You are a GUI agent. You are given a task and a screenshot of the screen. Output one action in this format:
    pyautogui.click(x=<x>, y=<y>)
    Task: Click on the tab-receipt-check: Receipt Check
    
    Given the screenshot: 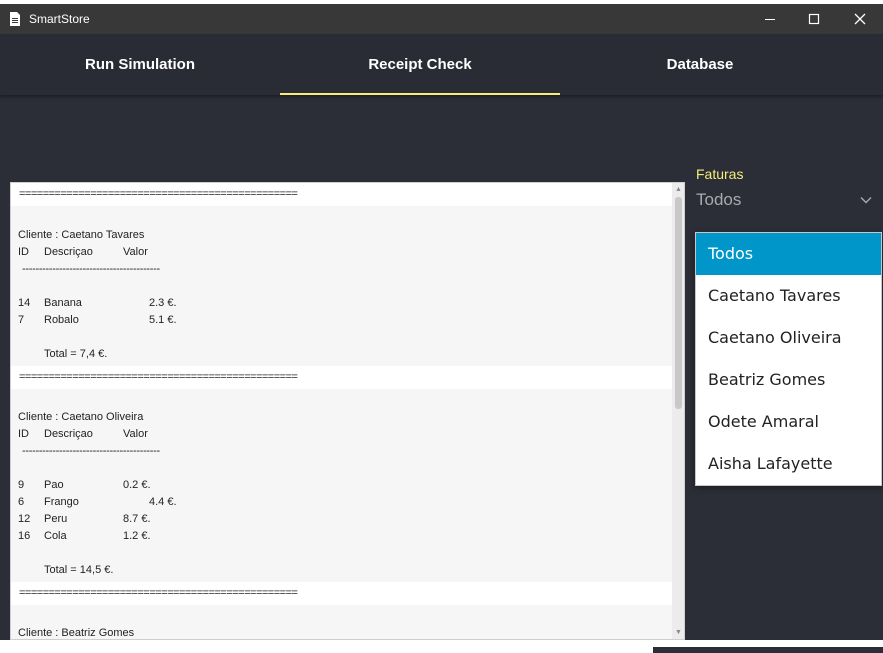 What is the action you would take?
    pyautogui.click(x=420, y=64)
    